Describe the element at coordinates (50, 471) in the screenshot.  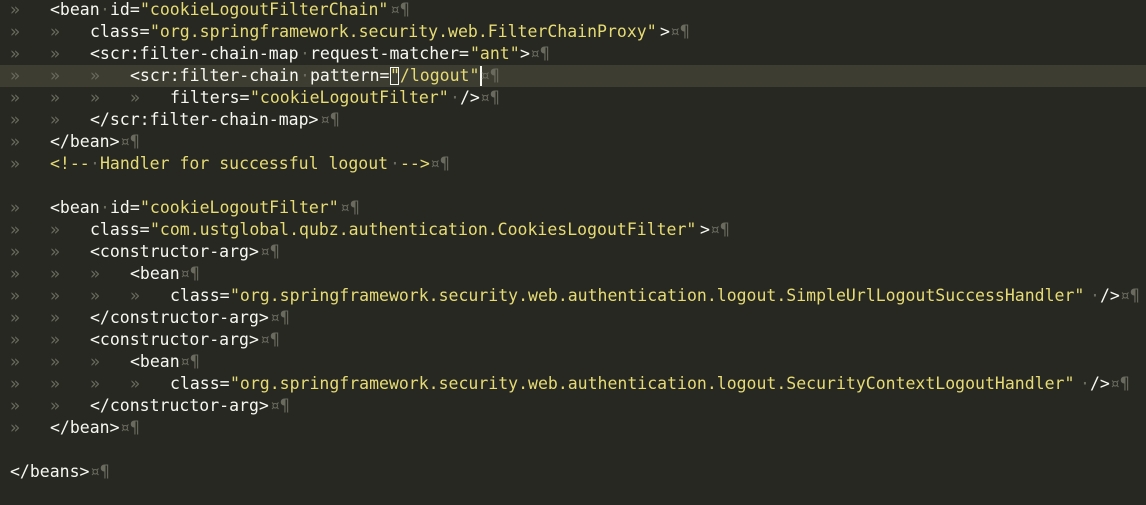
I see `xml-tag: </beans>` at that location.